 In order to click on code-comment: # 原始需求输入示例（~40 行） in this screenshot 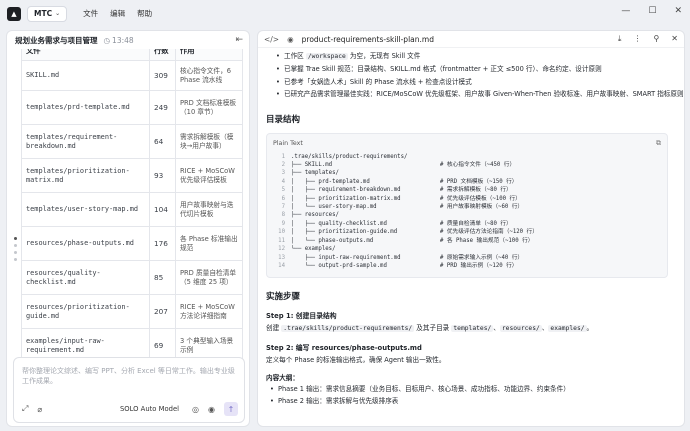, I will do `click(482, 257)`.